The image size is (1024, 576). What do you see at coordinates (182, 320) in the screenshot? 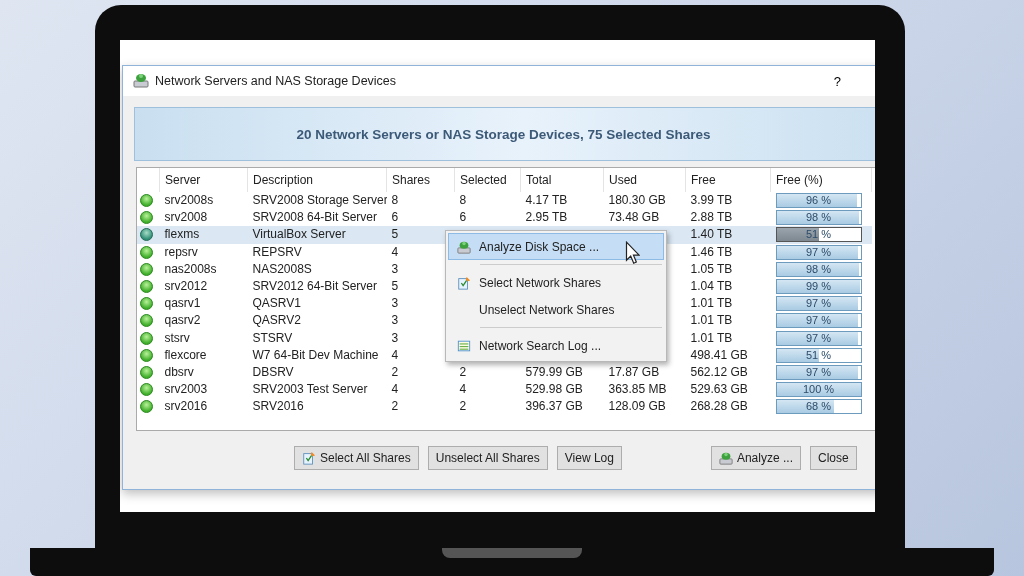
I see `table-cell: qasrv2` at bounding box center [182, 320].